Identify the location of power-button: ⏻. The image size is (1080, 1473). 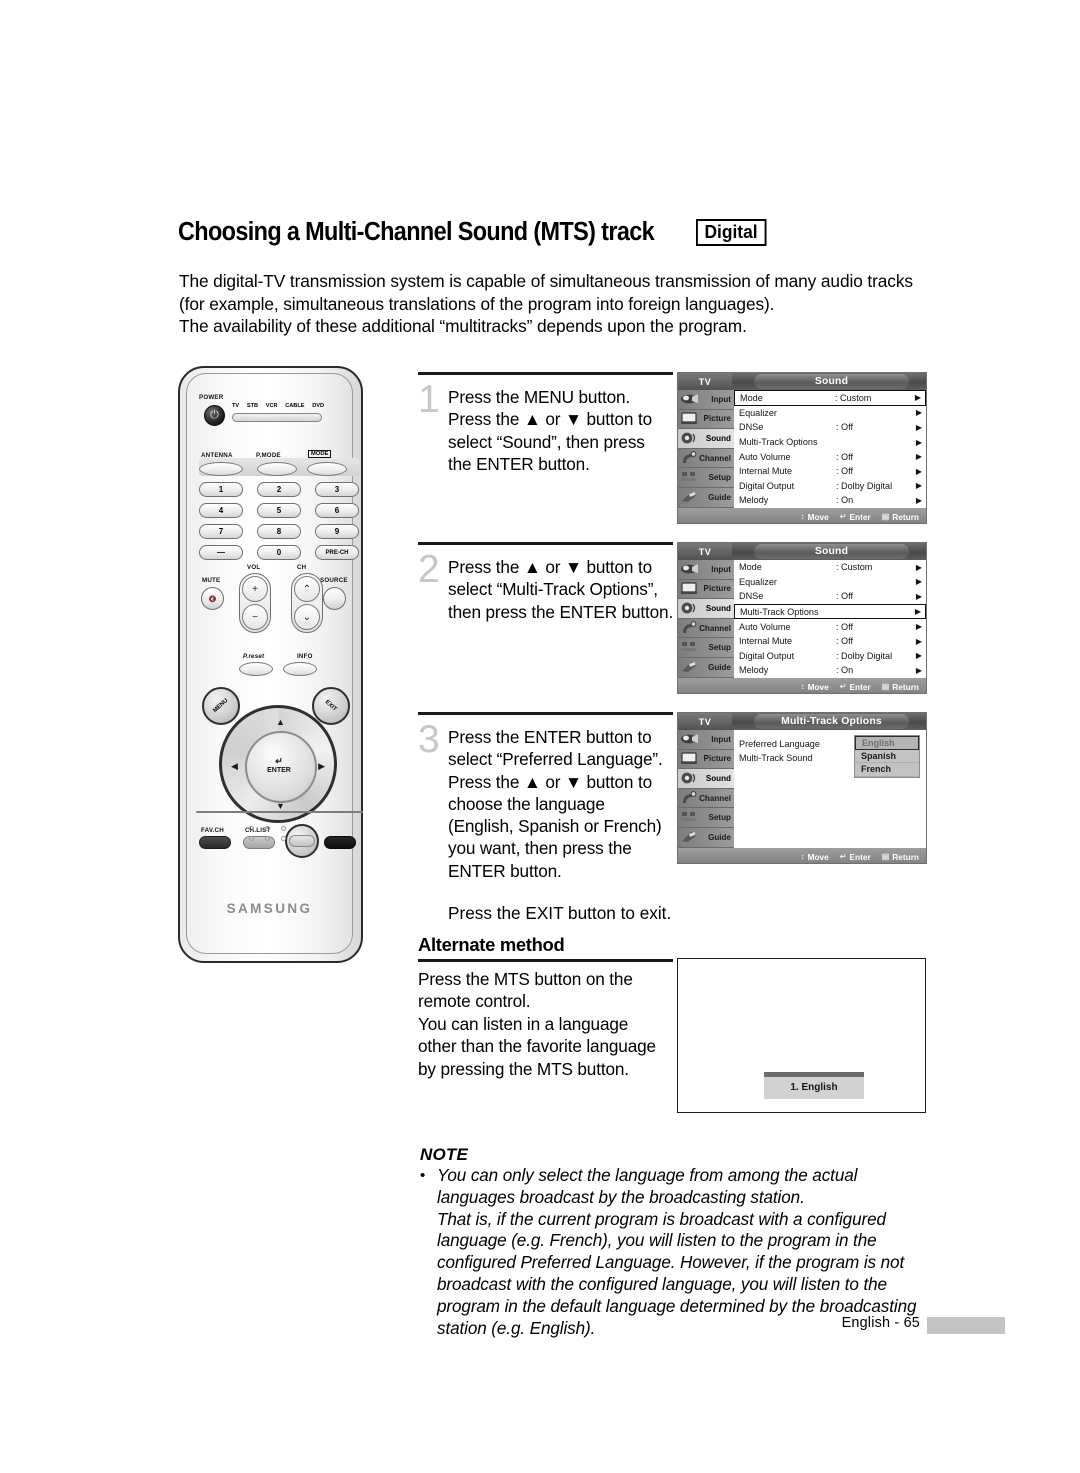
(214, 415).